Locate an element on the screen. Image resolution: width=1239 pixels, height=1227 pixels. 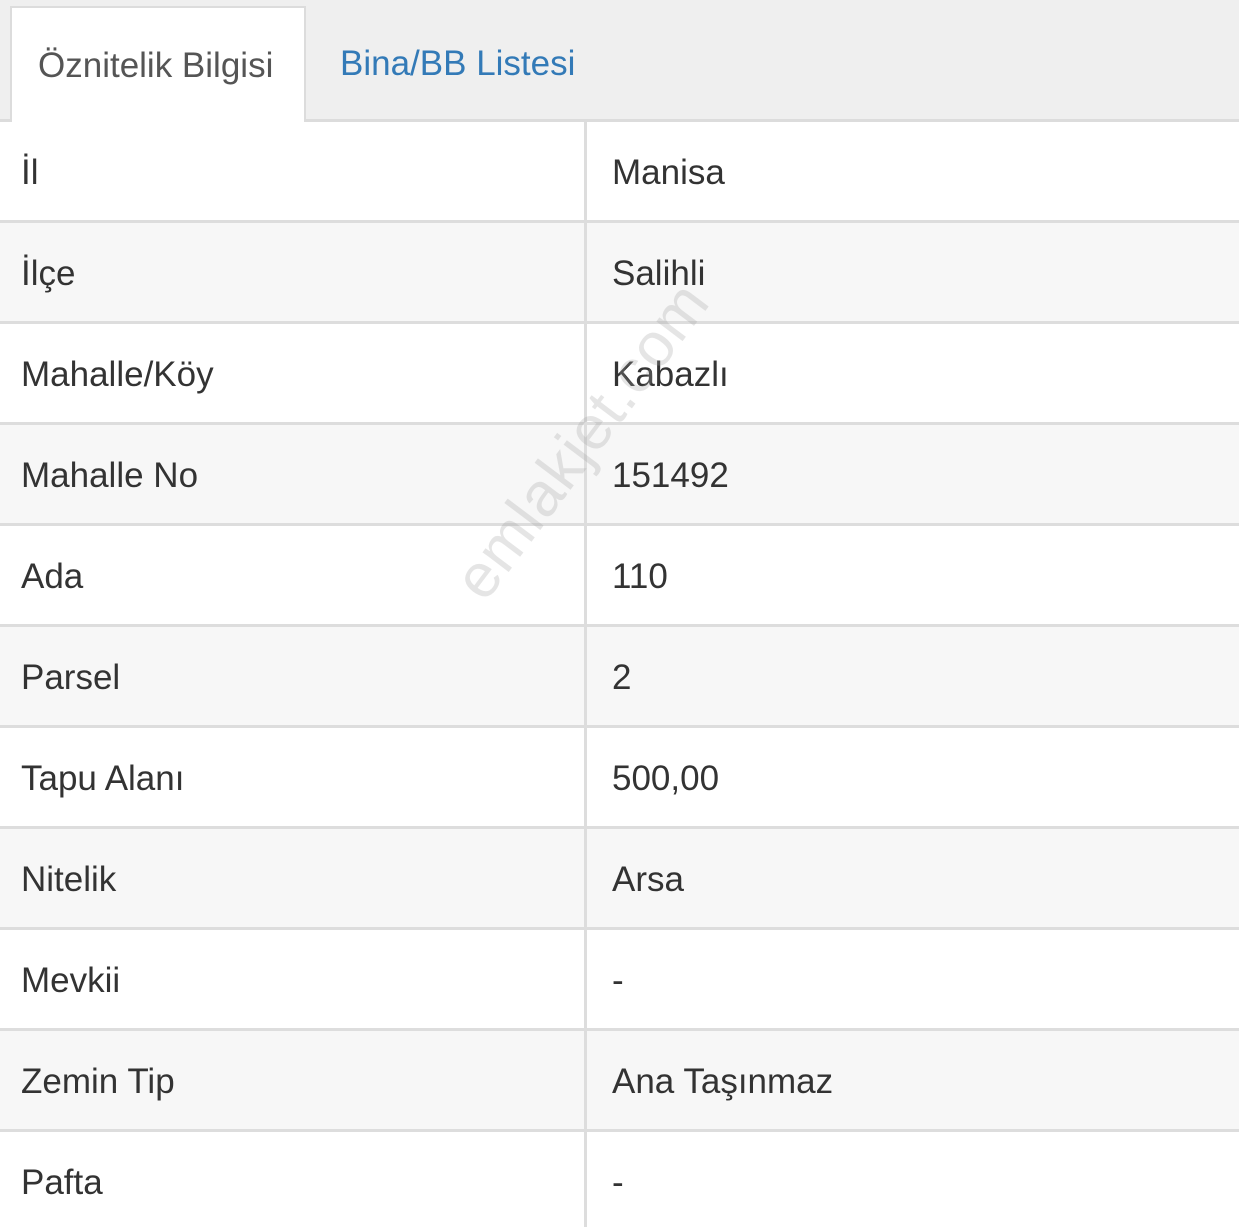
row-label: Pafta is located at coordinates (62, 1182).